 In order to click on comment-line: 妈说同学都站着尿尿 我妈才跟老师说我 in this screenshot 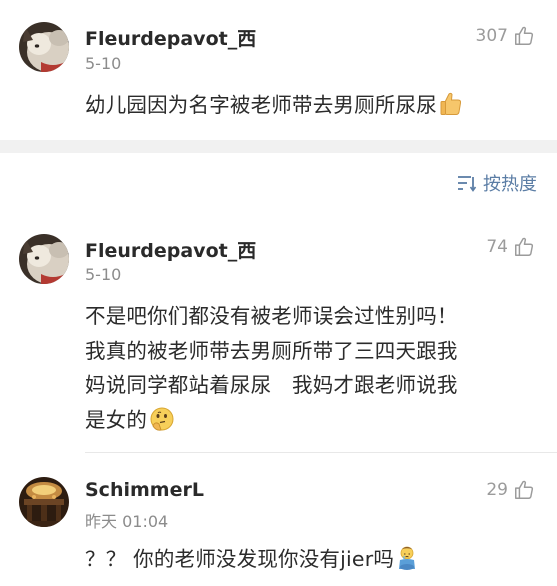, I will do `click(271, 385)`.